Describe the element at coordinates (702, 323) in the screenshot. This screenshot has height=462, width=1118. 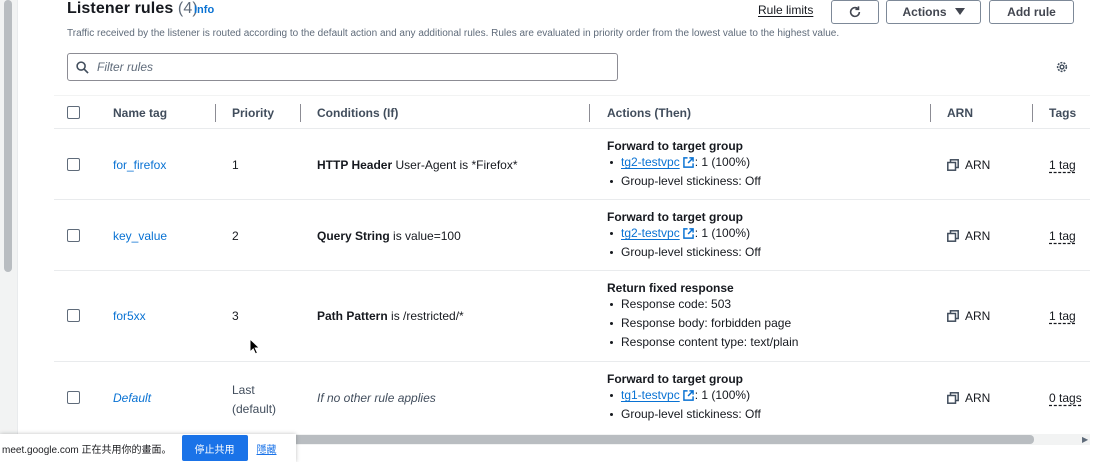
I see `response-body-item: Response body: forbidden page` at that location.